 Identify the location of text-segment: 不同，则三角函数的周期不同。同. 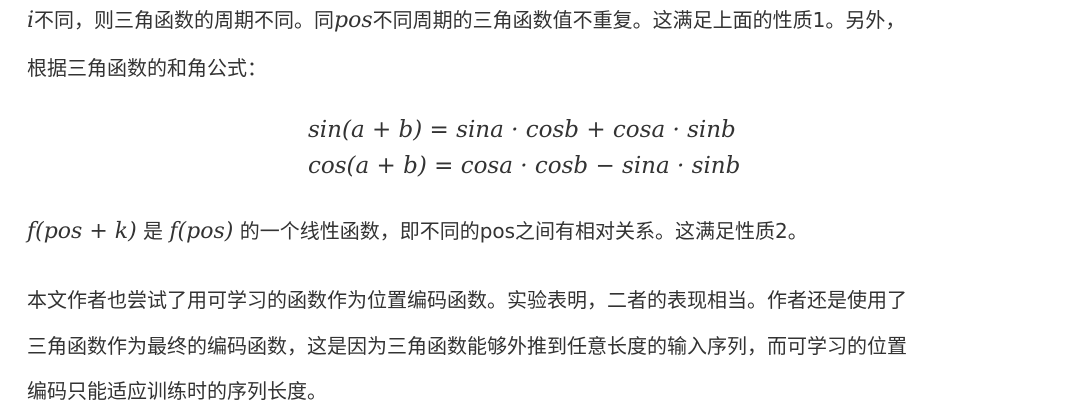
(184, 20).